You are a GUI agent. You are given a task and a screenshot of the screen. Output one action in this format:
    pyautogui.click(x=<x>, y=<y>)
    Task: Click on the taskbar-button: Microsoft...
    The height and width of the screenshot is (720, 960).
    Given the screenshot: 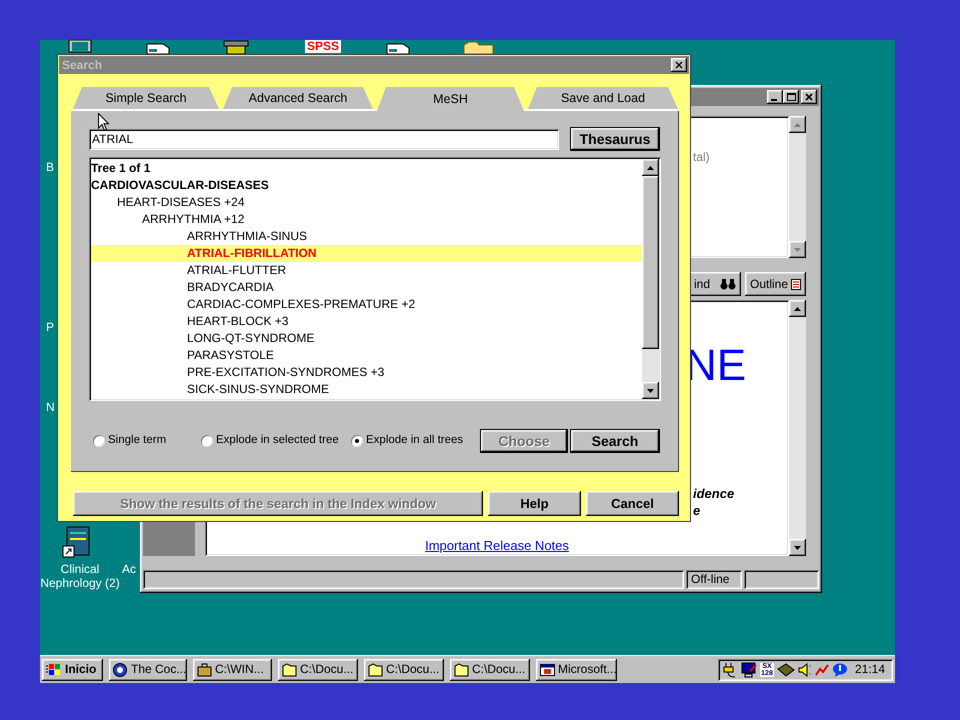 What is the action you would take?
    pyautogui.click(x=576, y=669)
    